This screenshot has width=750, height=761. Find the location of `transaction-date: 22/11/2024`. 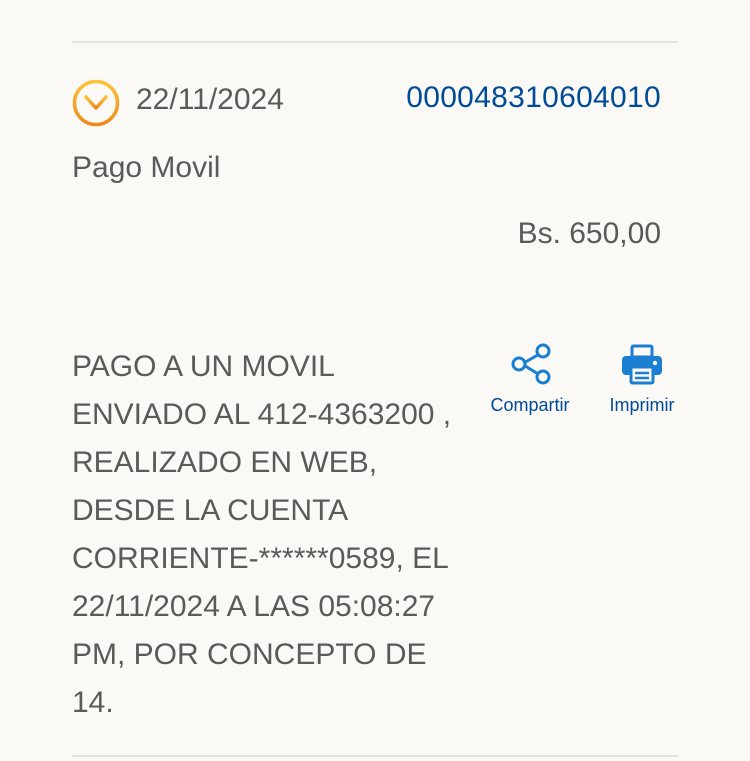

transaction-date: 22/11/2024 is located at coordinates (210, 99).